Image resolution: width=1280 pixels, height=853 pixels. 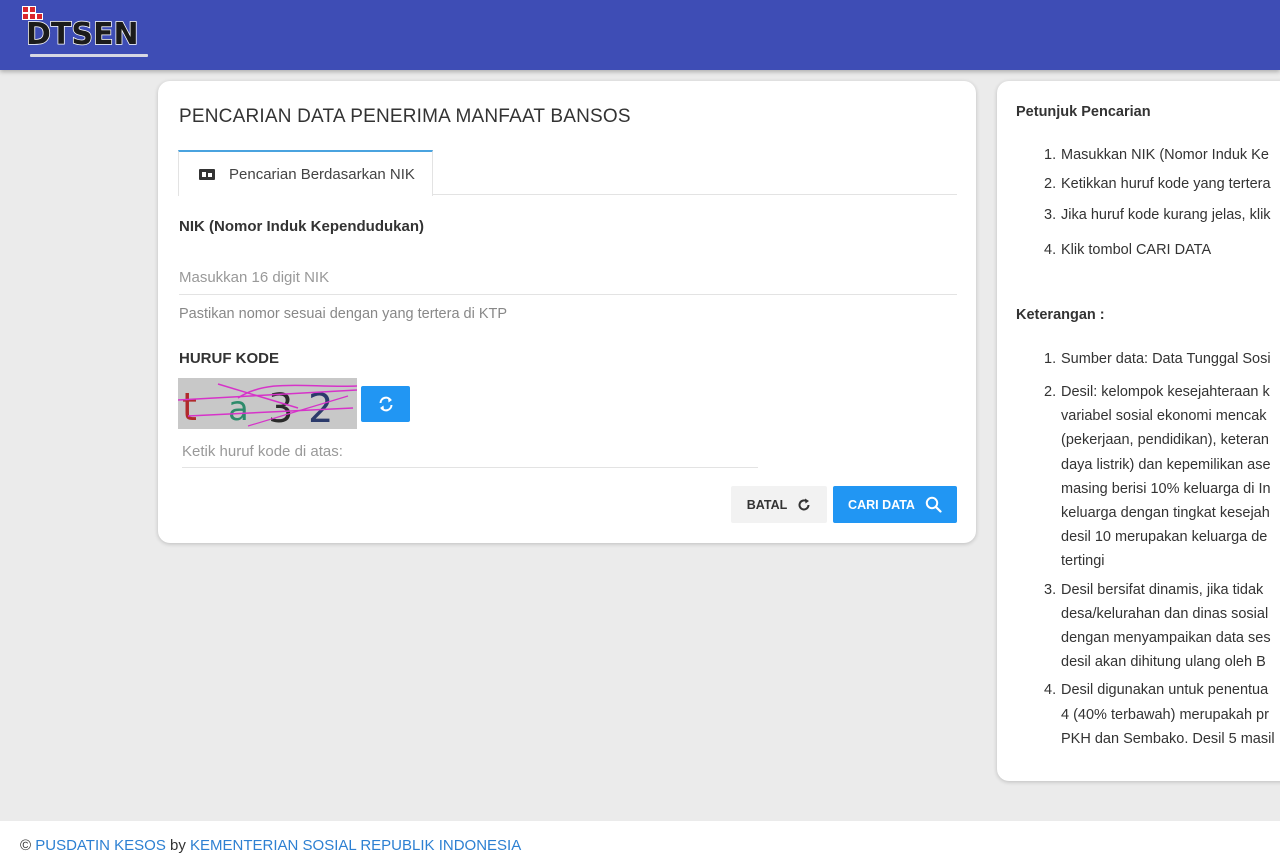 I want to click on page-title: PENCARIAN DATA PENERIMA MANFAAT BANSOS, so click(x=405, y=116).